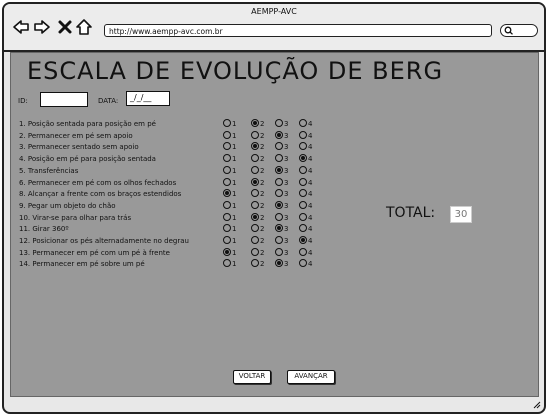  What do you see at coordinates (65, 27) in the screenshot?
I see `close-icon` at bounding box center [65, 27].